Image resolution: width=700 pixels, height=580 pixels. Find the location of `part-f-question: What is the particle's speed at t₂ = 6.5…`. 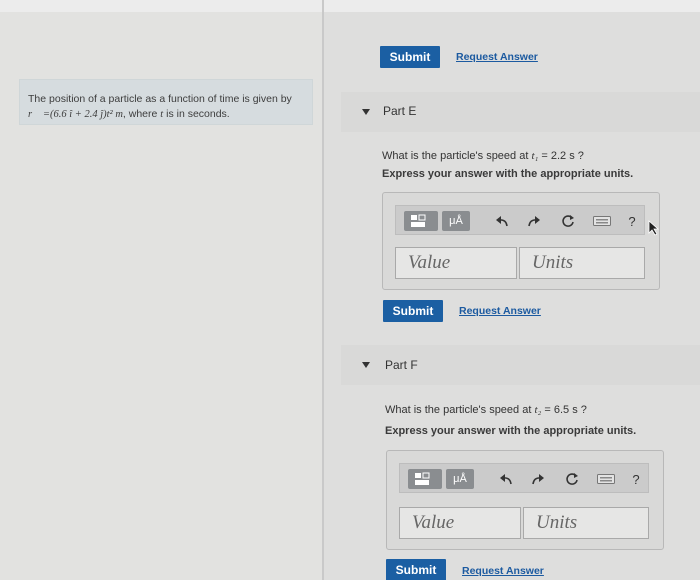

part-f-question: What is the particle's speed at t₂ = 6.5… is located at coordinates (486, 410).